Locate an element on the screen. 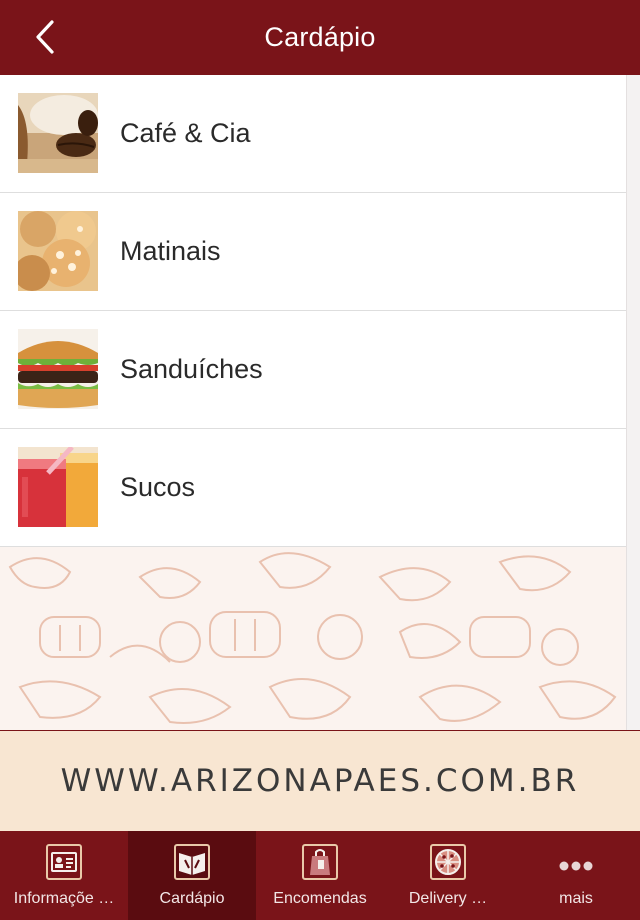 The width and height of the screenshot is (640, 920). list-item-cafe: Café & Cia is located at coordinates (313, 134).